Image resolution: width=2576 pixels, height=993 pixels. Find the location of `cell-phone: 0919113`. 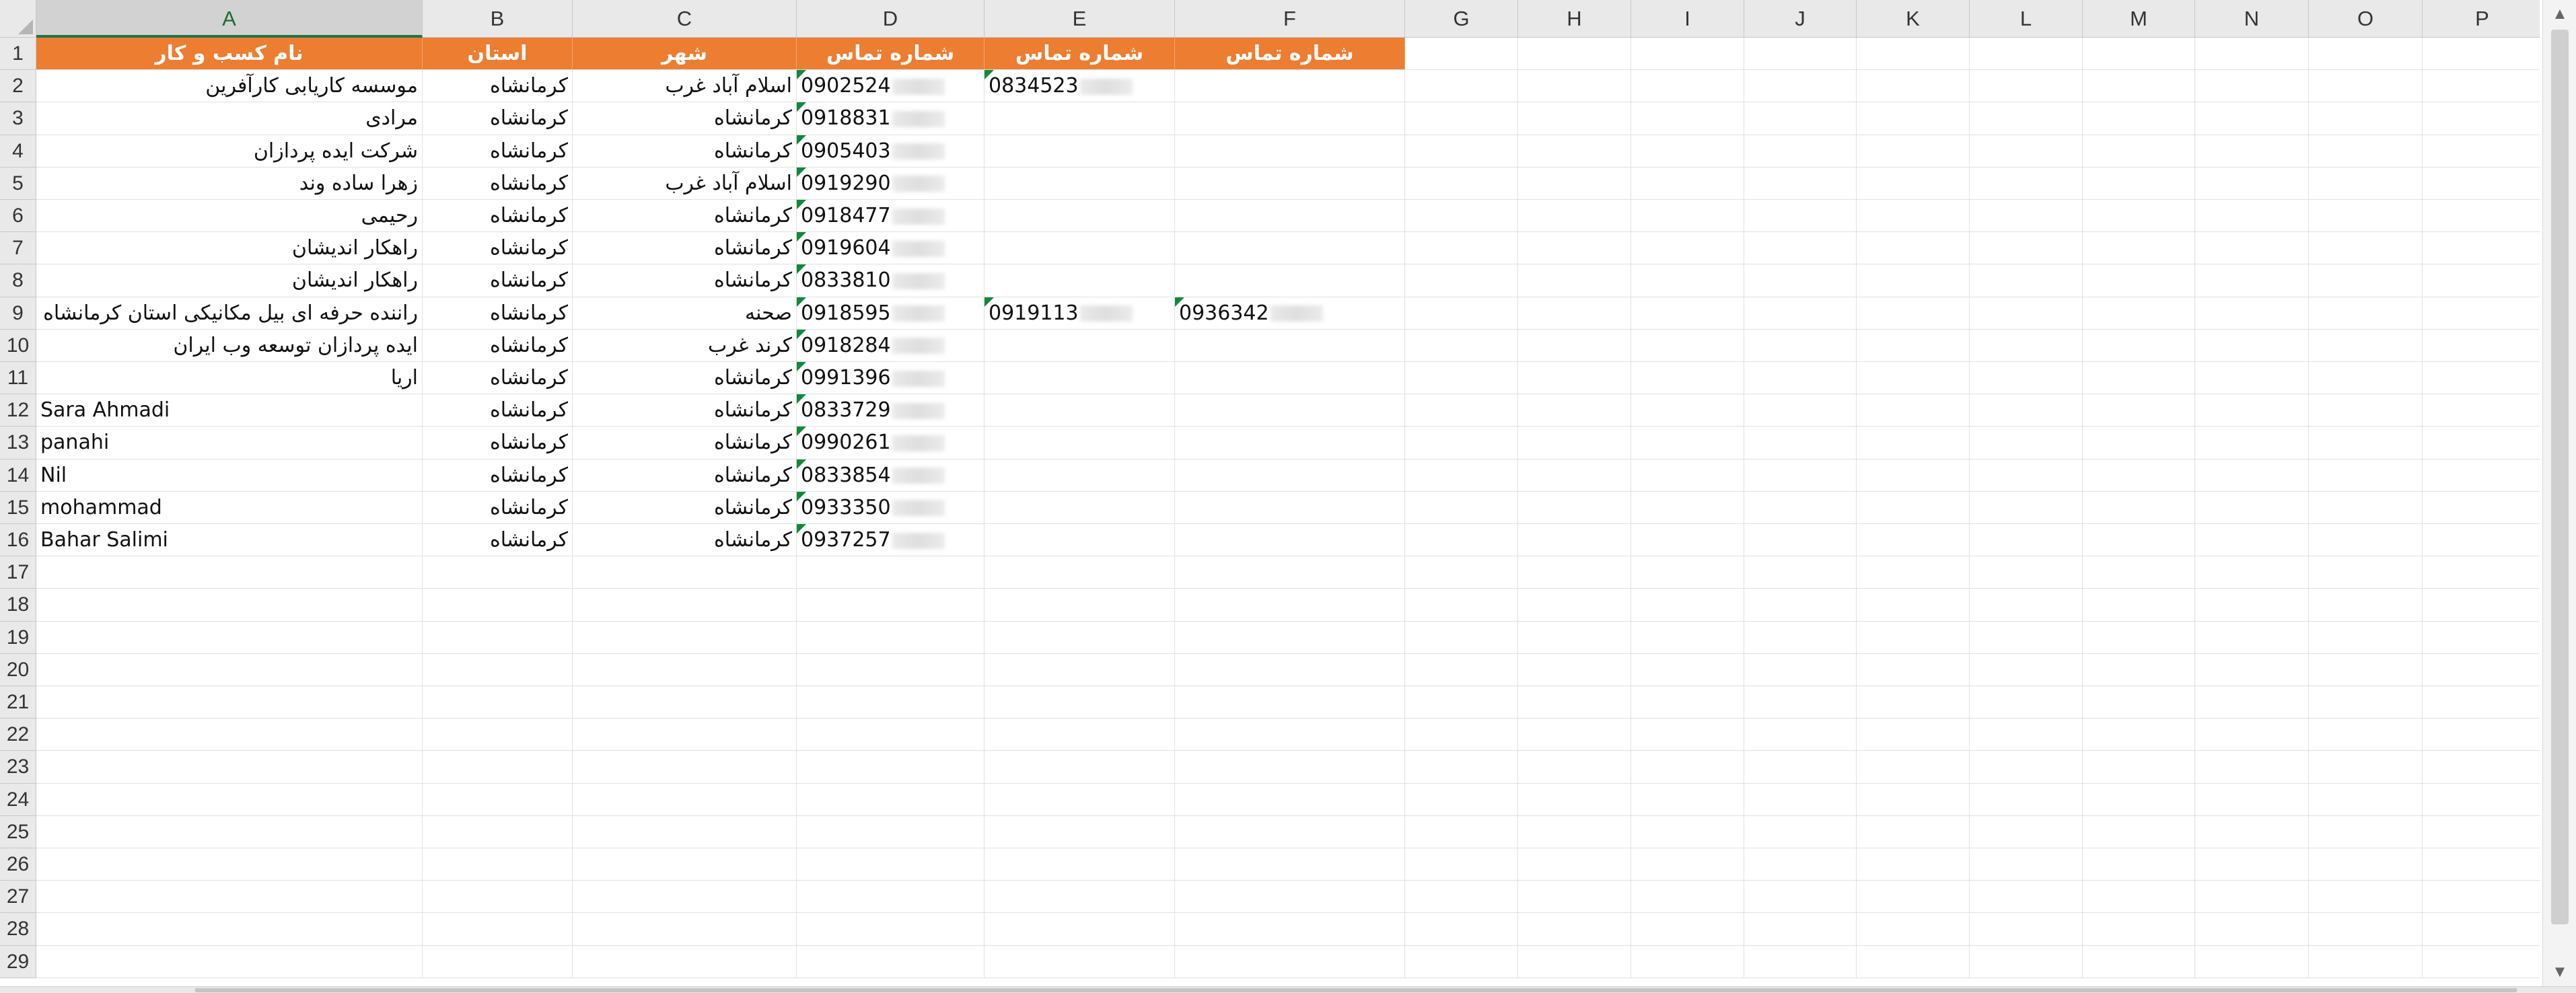

cell-phone: 0919113 is located at coordinates (1080, 313).